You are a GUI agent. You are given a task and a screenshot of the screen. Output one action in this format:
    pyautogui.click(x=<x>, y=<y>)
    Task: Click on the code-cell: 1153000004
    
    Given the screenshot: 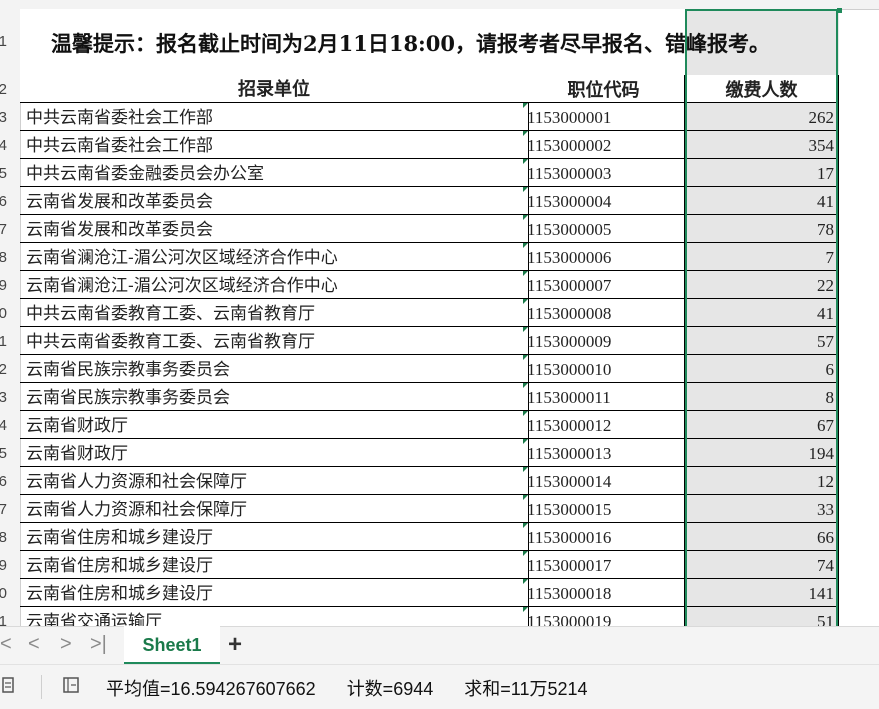 What is the action you would take?
    pyautogui.click(x=604, y=201)
    